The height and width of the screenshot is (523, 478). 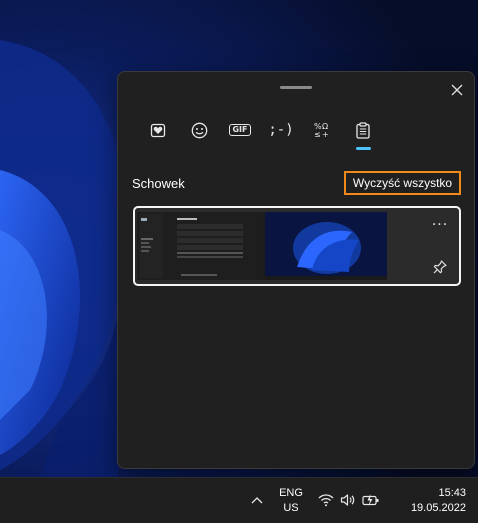 I want to click on tab-gif: GIF, so click(x=240, y=130).